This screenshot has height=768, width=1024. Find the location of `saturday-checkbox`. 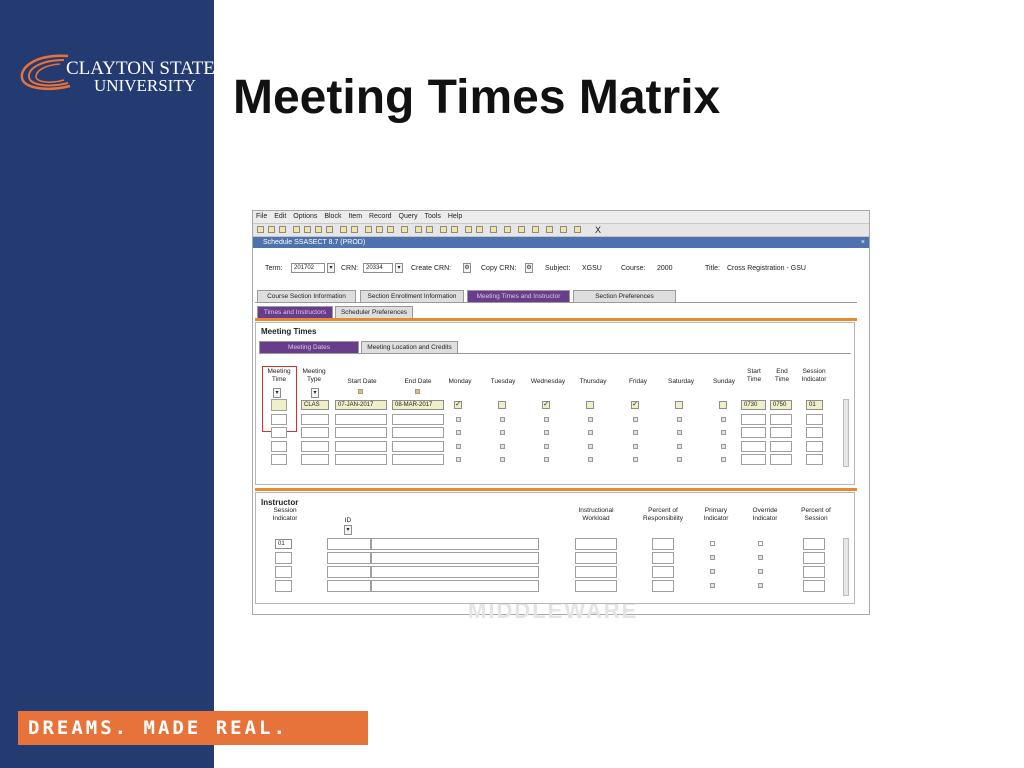

saturday-checkbox is located at coordinates (679, 405).